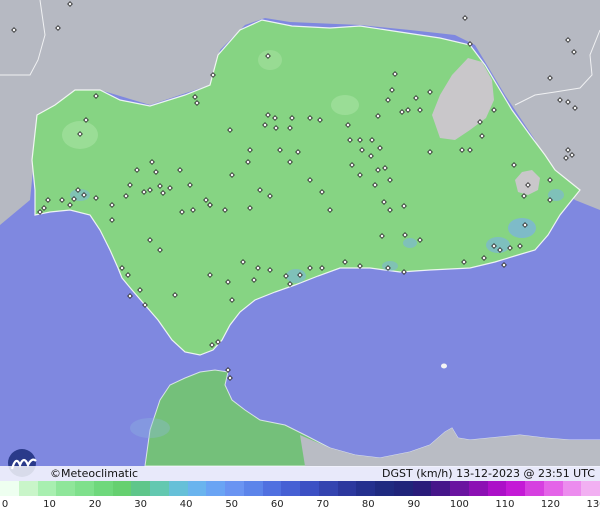 This screenshot has height=517, width=600. I want to click on legend-color-bar, so click(300, 488).